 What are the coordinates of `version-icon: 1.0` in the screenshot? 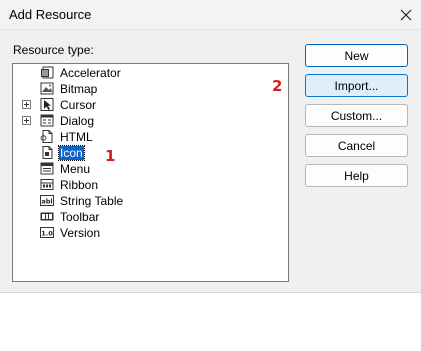 It's located at (47, 232).